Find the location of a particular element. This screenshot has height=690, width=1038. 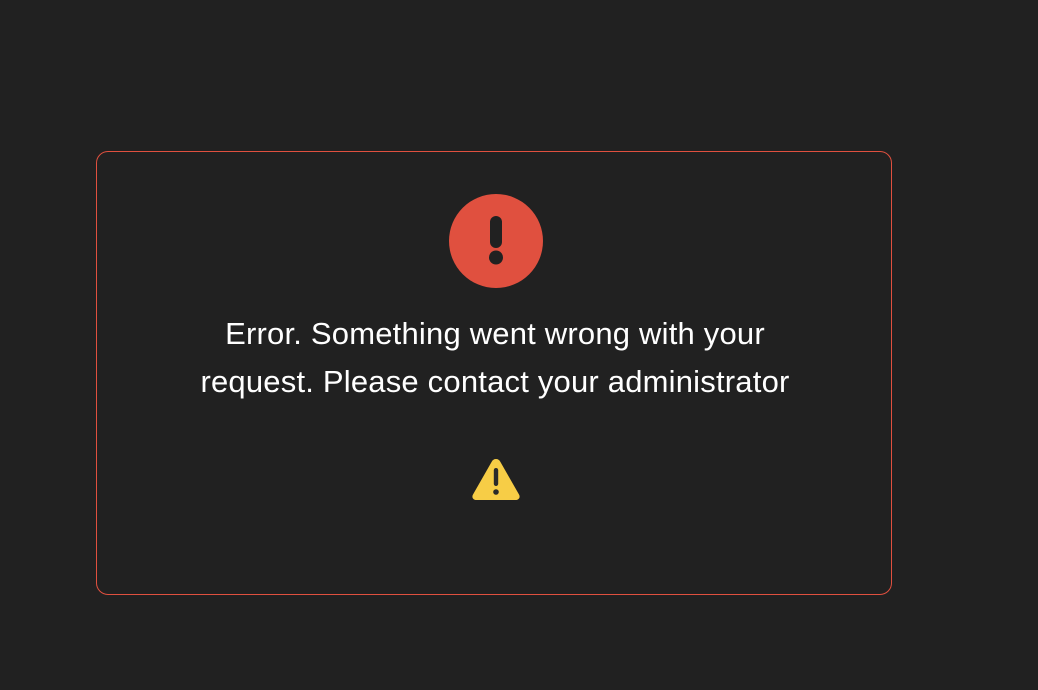

warning-triangle-icon is located at coordinates (496, 479).